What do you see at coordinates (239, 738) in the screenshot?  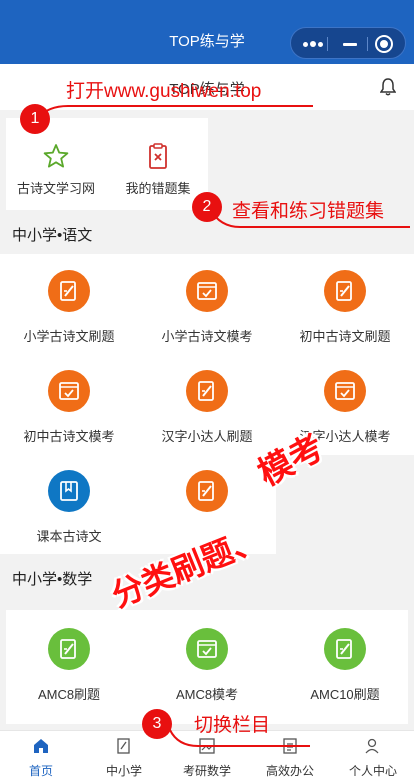 I see `annotation-3-line` at bounding box center [239, 738].